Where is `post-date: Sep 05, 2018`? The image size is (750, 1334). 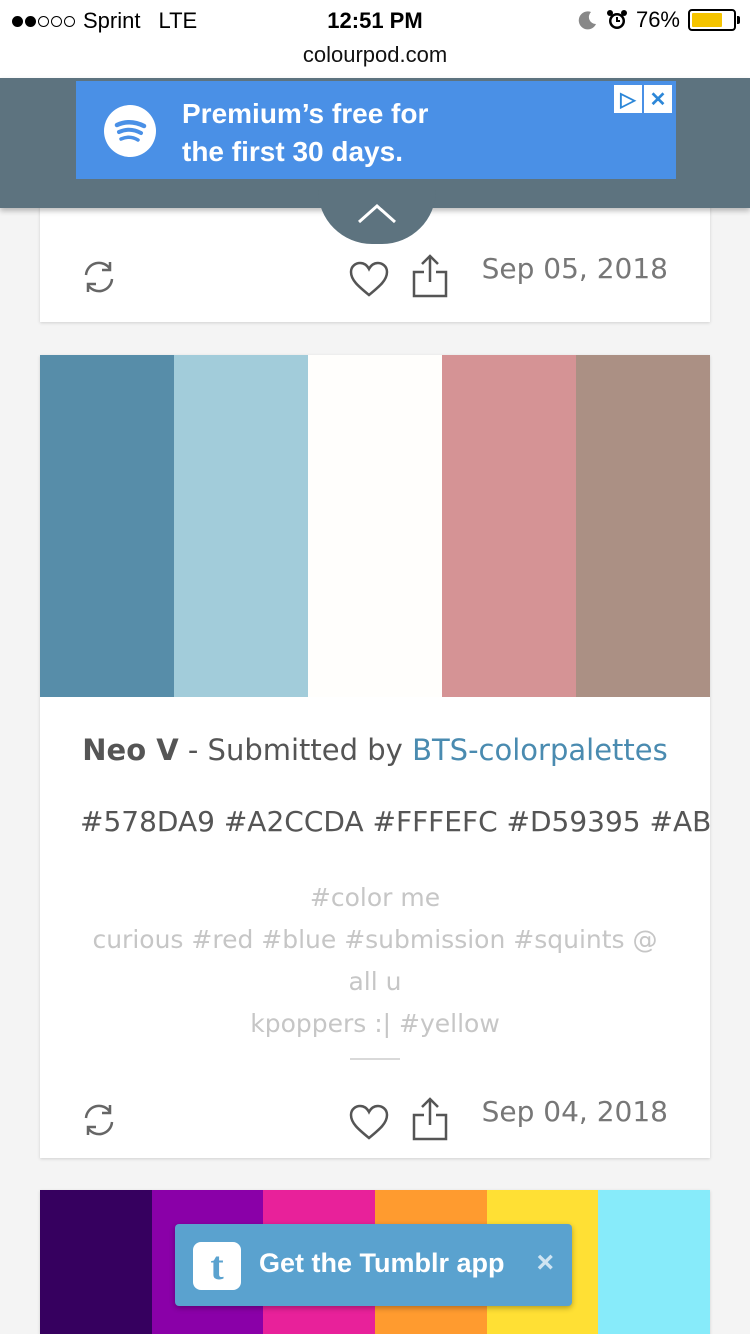 post-date: Sep 05, 2018 is located at coordinates (574, 268).